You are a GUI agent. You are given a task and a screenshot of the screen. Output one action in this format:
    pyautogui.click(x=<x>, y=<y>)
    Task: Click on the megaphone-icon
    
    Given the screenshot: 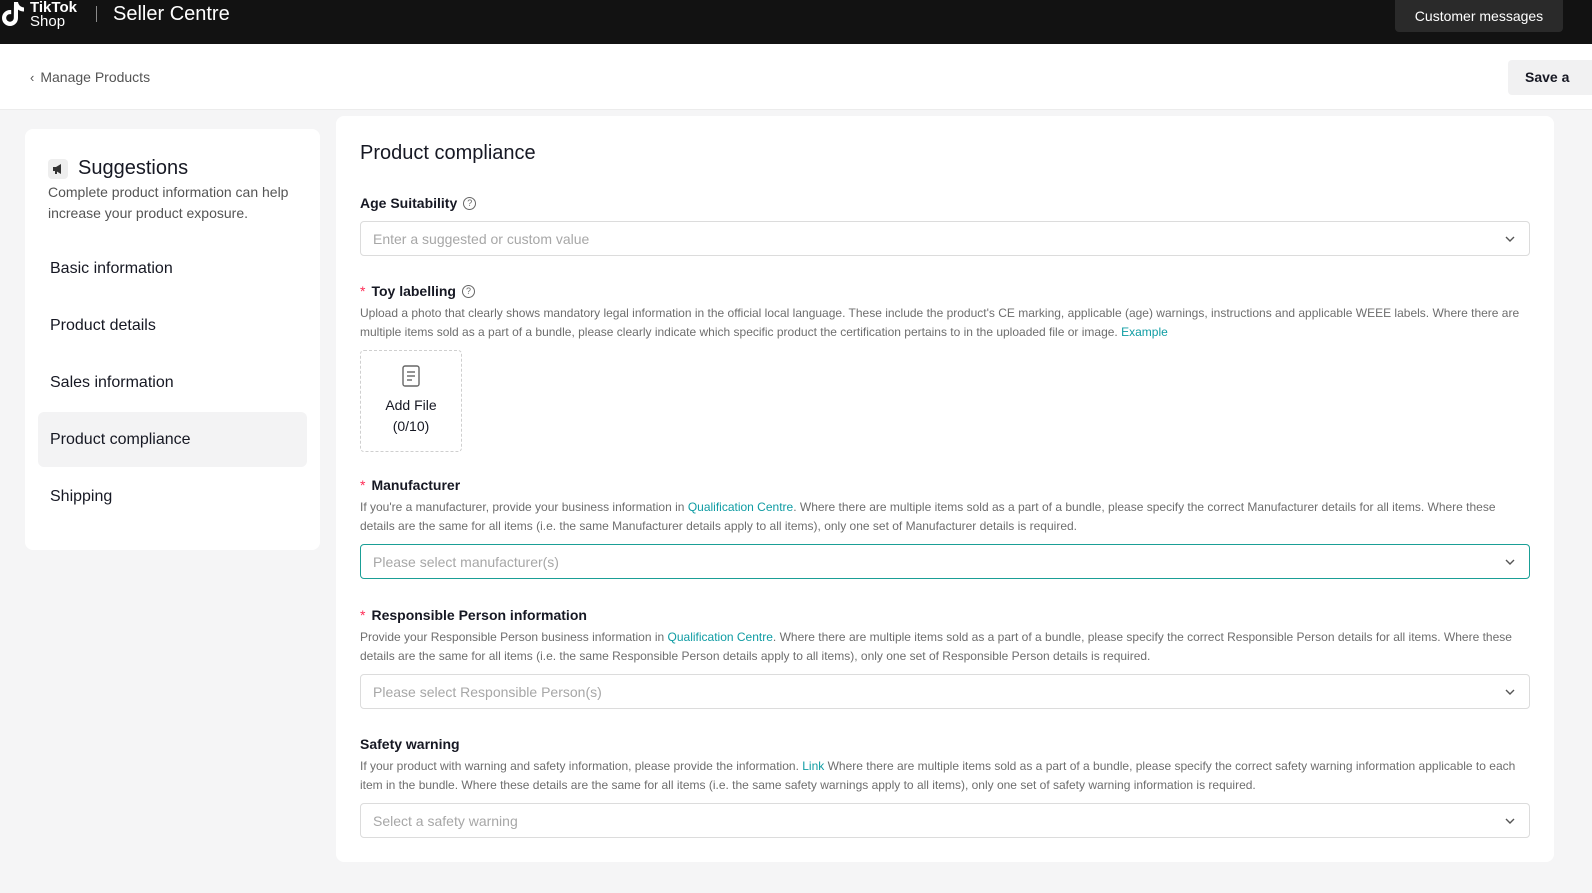 What is the action you would take?
    pyautogui.click(x=58, y=168)
    